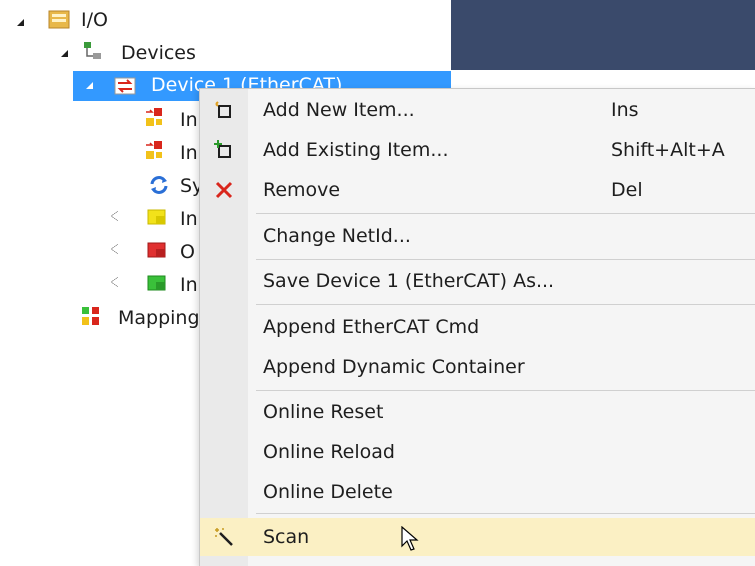  I want to click on io-folder-icon, so click(59, 19).